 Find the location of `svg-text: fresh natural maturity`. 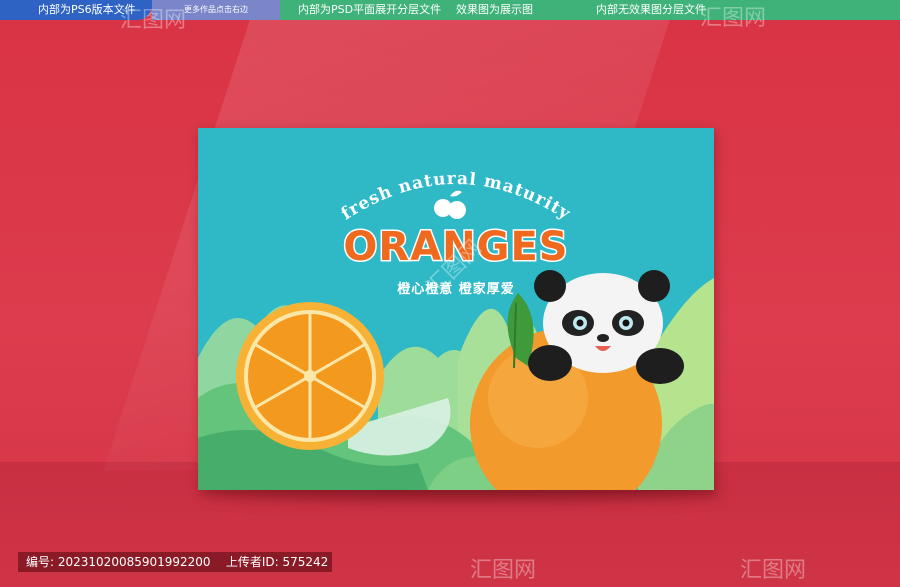

svg-text: fresh natural maturity is located at coordinates (456, 196).